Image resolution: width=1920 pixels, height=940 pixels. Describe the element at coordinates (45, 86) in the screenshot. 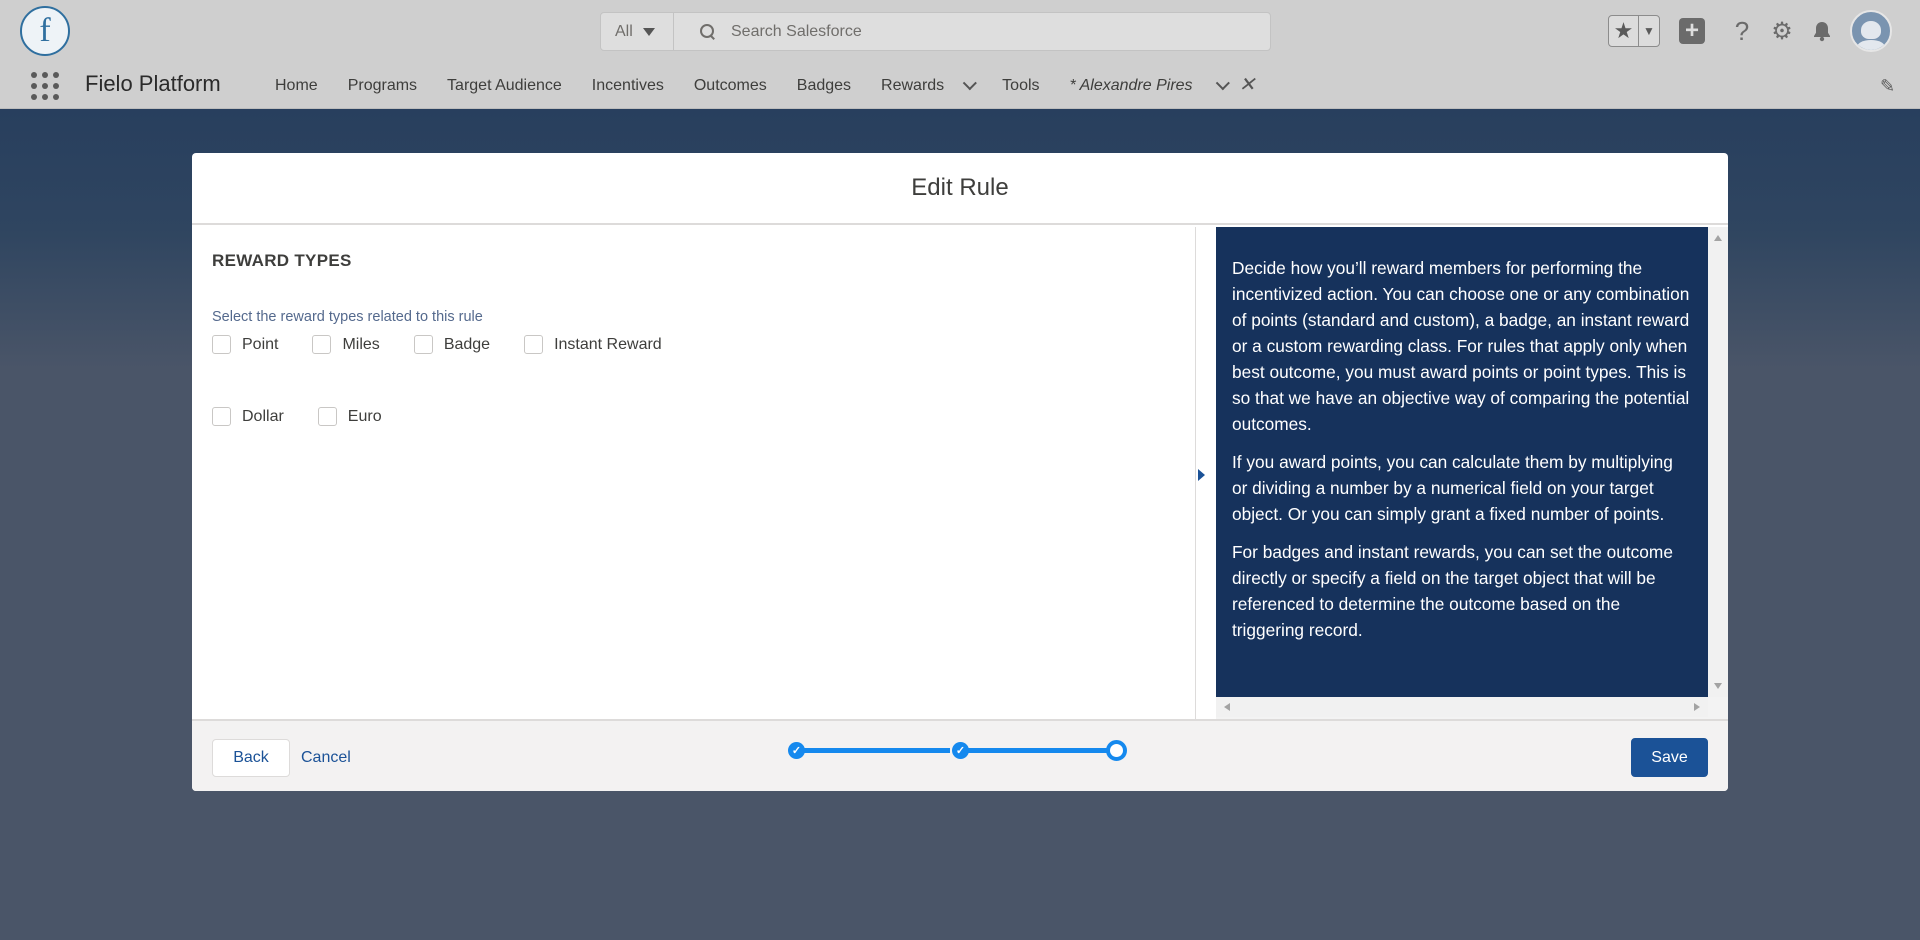

I see `app-launcher-icon` at that location.